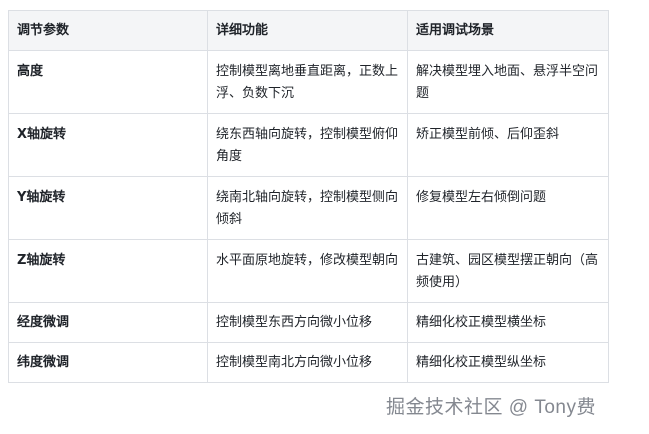 Image resolution: width=649 pixels, height=434 pixels. I want to click on cell-scenario: 修复模型左右倾倒问题, so click(508, 208).